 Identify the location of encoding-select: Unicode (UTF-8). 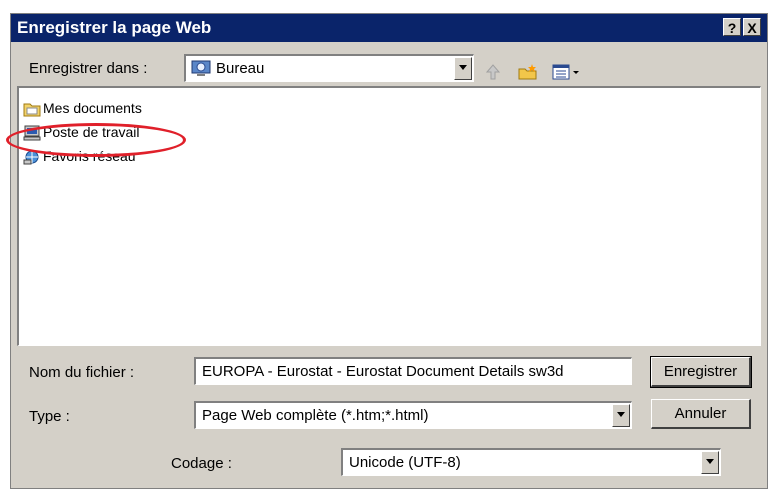
(531, 462).